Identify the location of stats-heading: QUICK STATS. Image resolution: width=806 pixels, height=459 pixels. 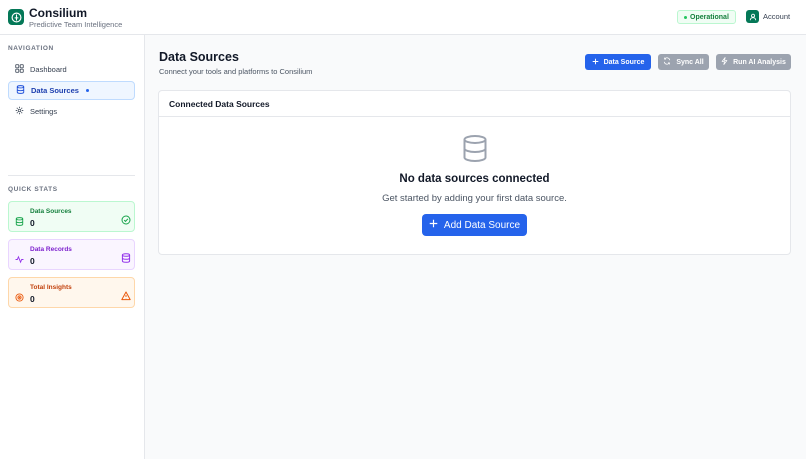
(33, 189).